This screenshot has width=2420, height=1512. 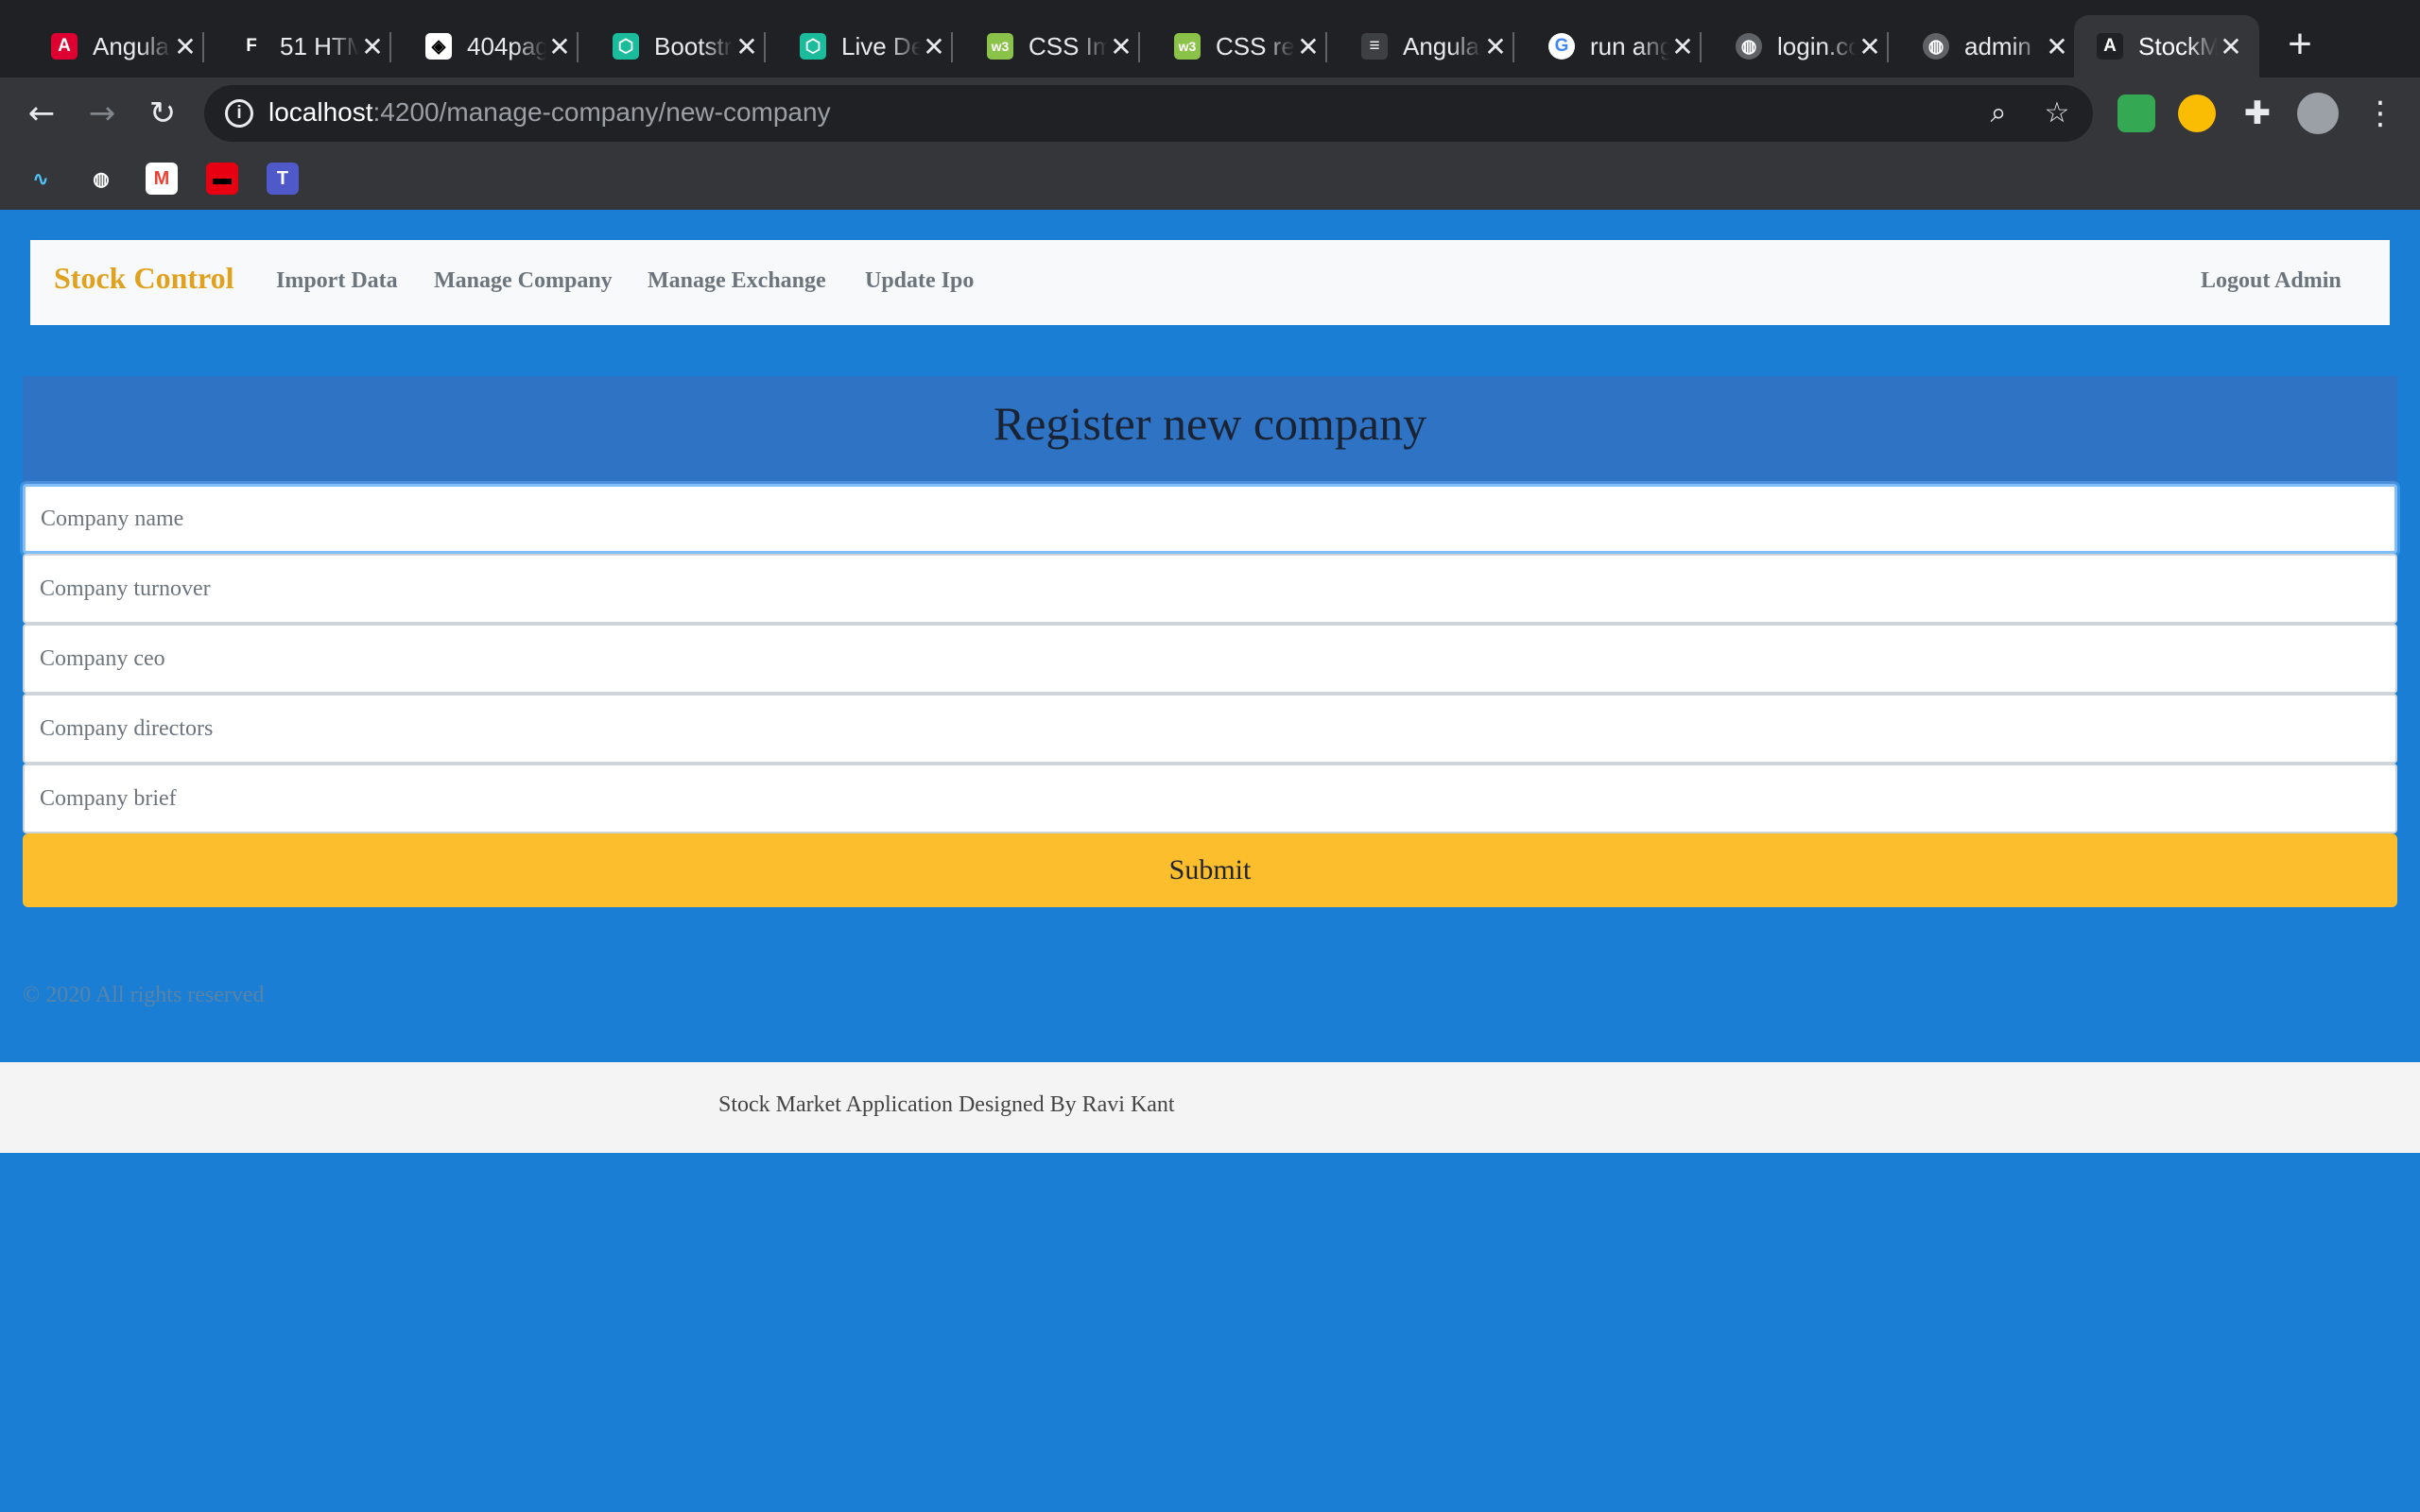 What do you see at coordinates (1210, 589) in the screenshot?
I see `company-turnover-input` at bounding box center [1210, 589].